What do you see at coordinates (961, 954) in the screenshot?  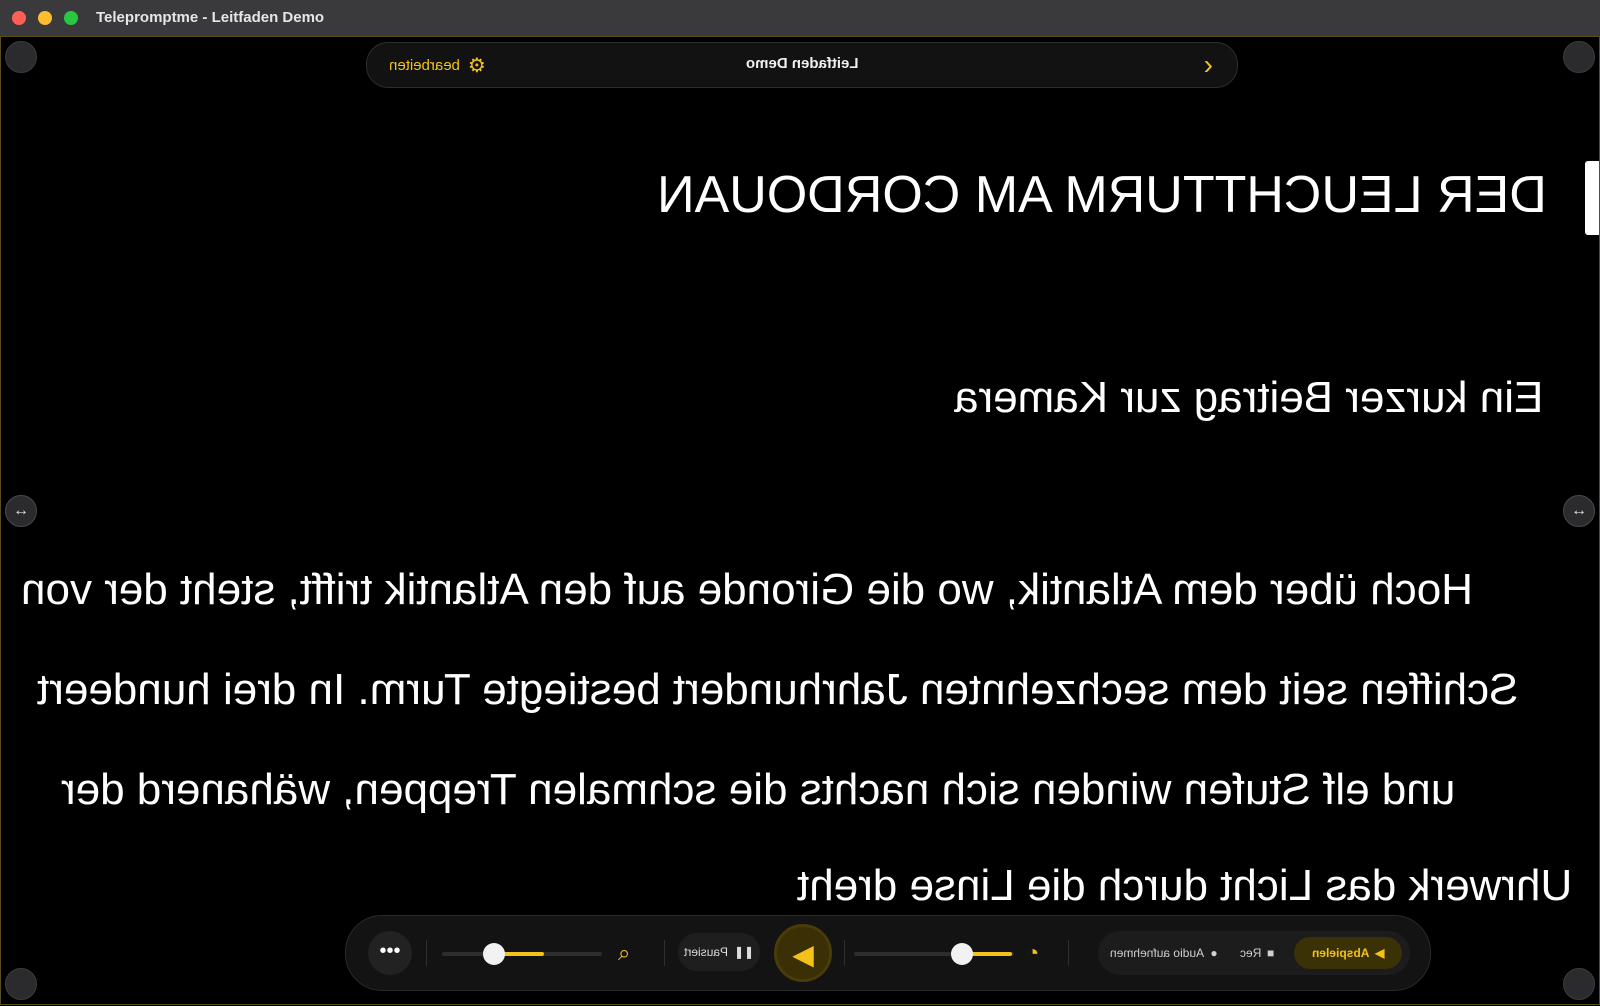 I see `speed-slider-knob` at bounding box center [961, 954].